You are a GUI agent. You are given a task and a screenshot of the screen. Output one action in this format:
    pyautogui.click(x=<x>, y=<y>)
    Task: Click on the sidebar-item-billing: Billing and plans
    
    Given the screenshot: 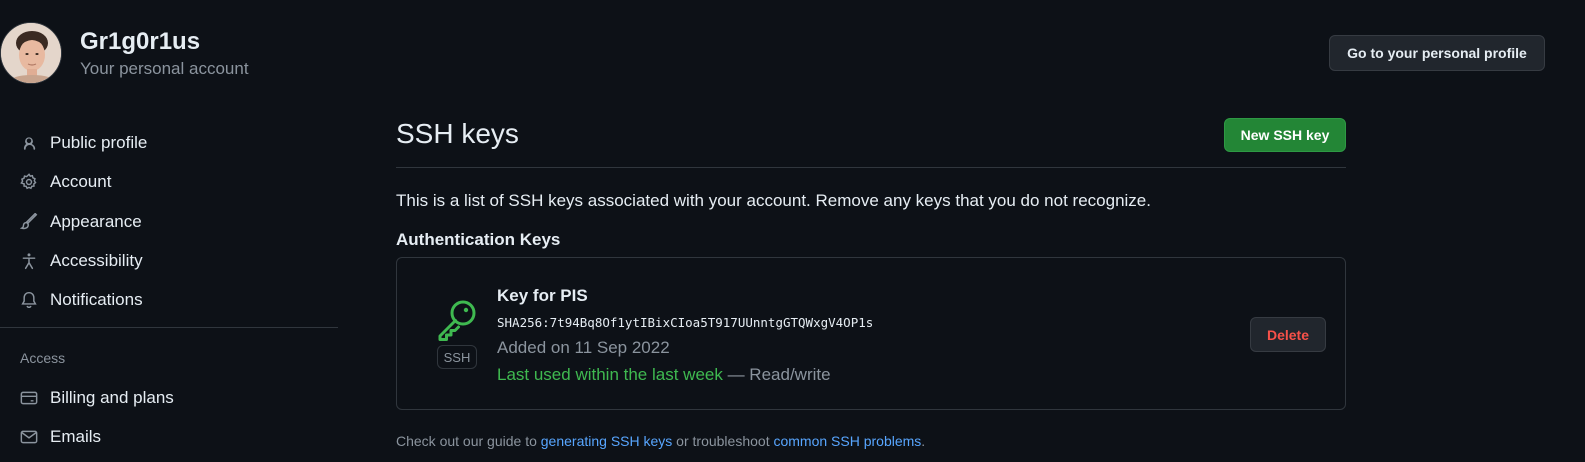 What is the action you would take?
    pyautogui.click(x=169, y=398)
    